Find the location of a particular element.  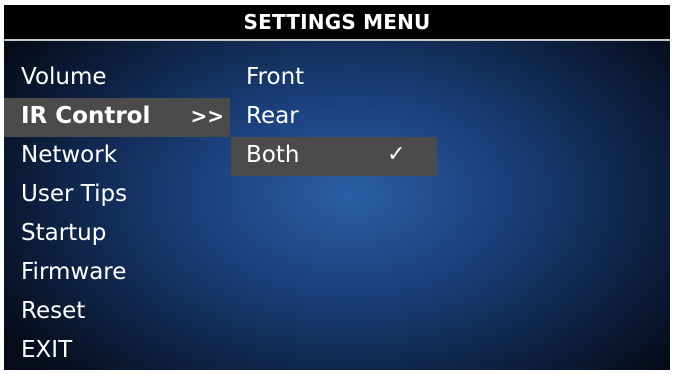

menu-item-startup: Startup is located at coordinates (120, 234).